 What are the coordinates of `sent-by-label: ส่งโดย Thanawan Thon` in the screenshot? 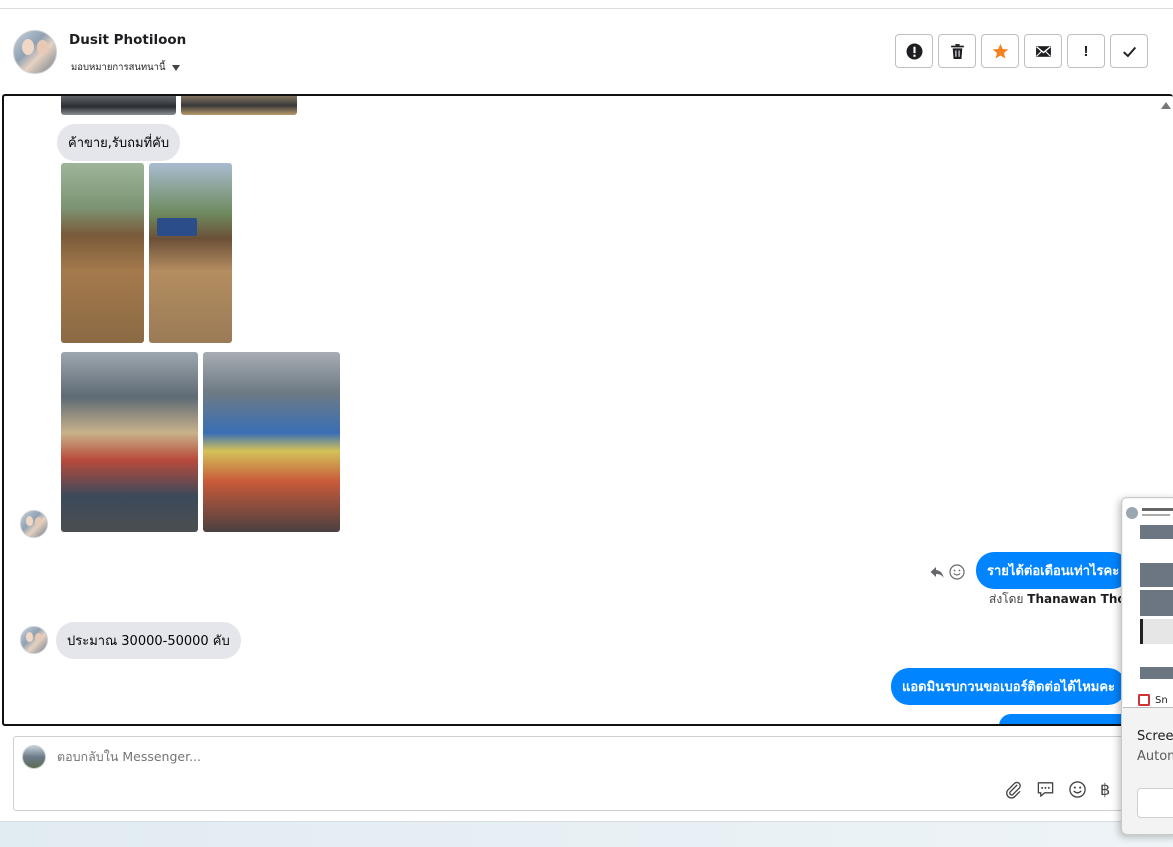 It's located at (1061, 599).